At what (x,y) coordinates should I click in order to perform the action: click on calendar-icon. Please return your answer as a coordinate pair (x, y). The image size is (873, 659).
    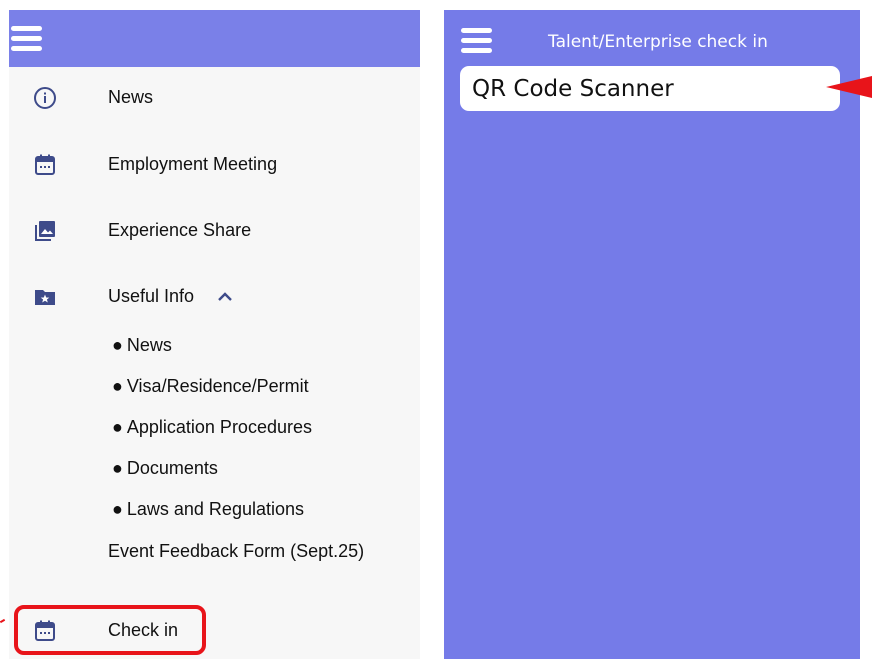
    Looking at the image, I should click on (45, 164).